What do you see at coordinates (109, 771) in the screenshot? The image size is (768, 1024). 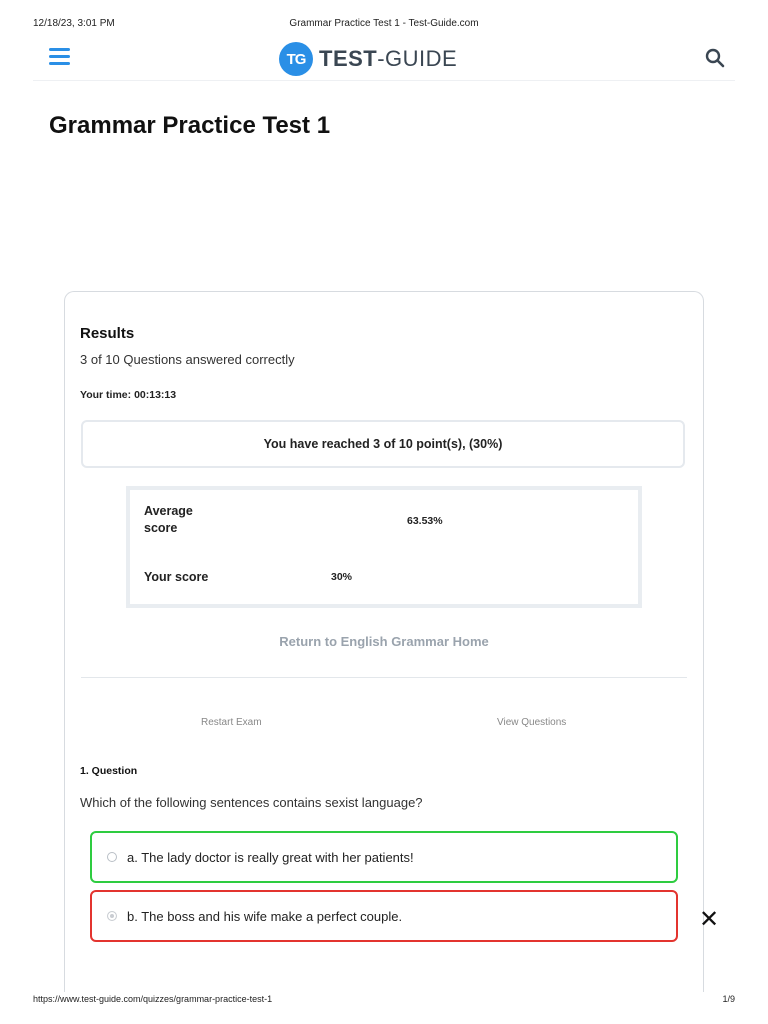 I see `question-number: 1. Question` at bounding box center [109, 771].